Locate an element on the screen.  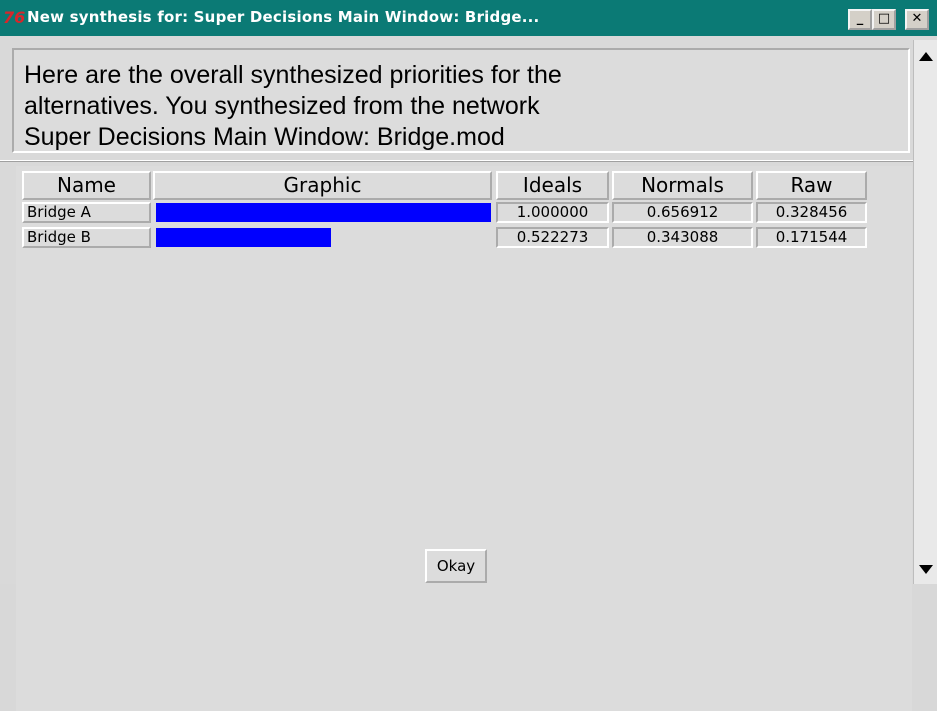
priority-bar-bridge-b is located at coordinates (243, 237).